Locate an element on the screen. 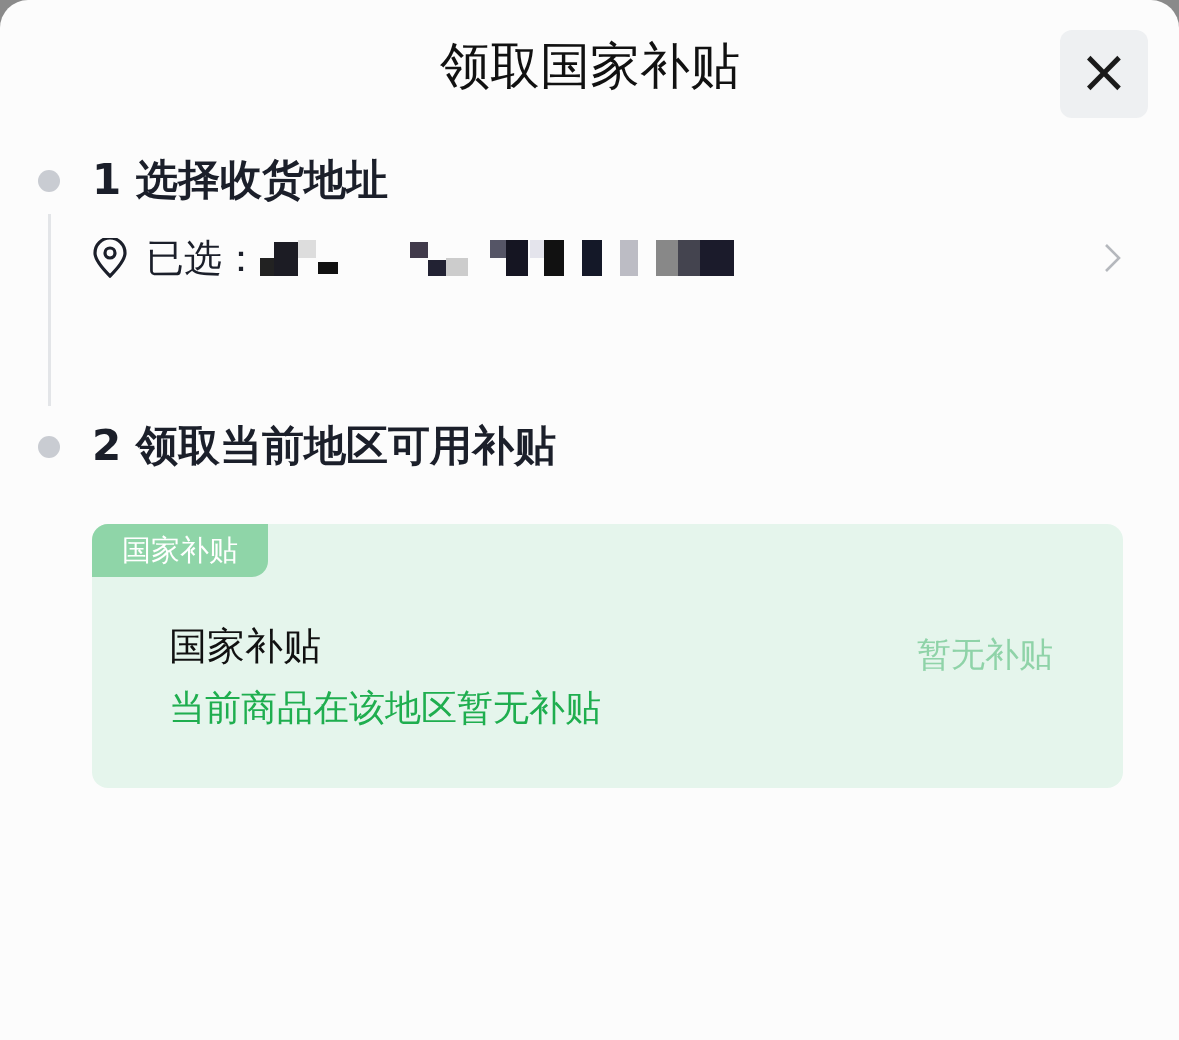 The height and width of the screenshot is (1040, 1179). chevron-right-icon is located at coordinates (1113, 258).